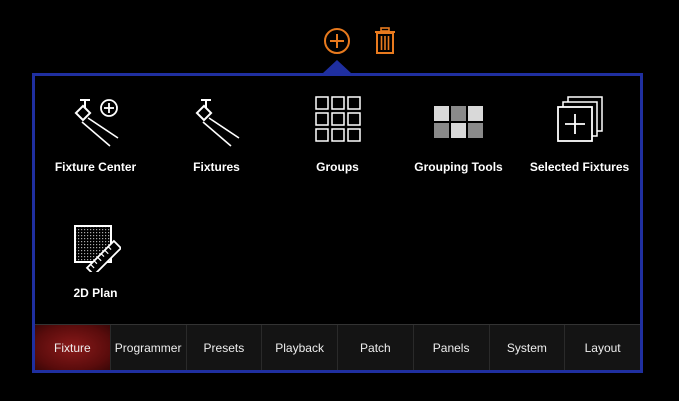 This screenshot has width=679, height=401. I want to click on tile-label: Groups, so click(337, 167).